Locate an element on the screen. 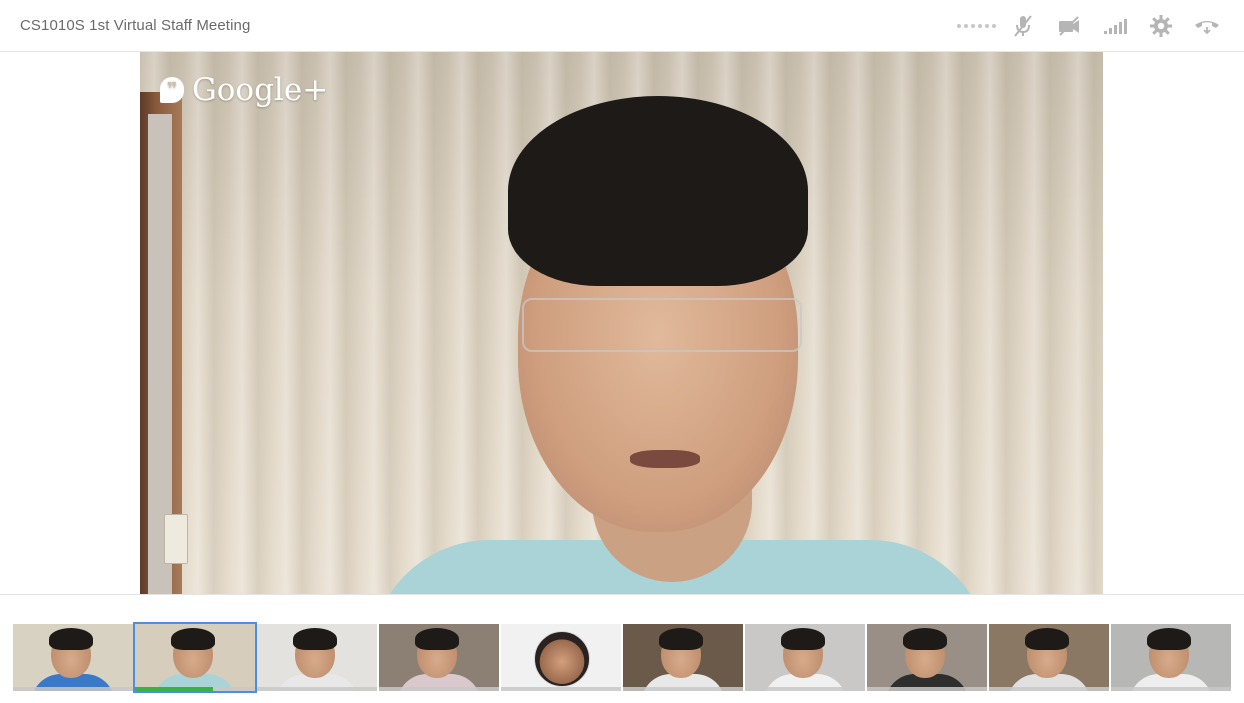  mute-microphone-button is located at coordinates (1023, 26).